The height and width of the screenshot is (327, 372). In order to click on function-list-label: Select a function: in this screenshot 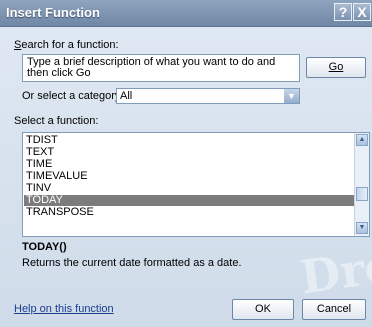, I will do `click(56, 121)`.